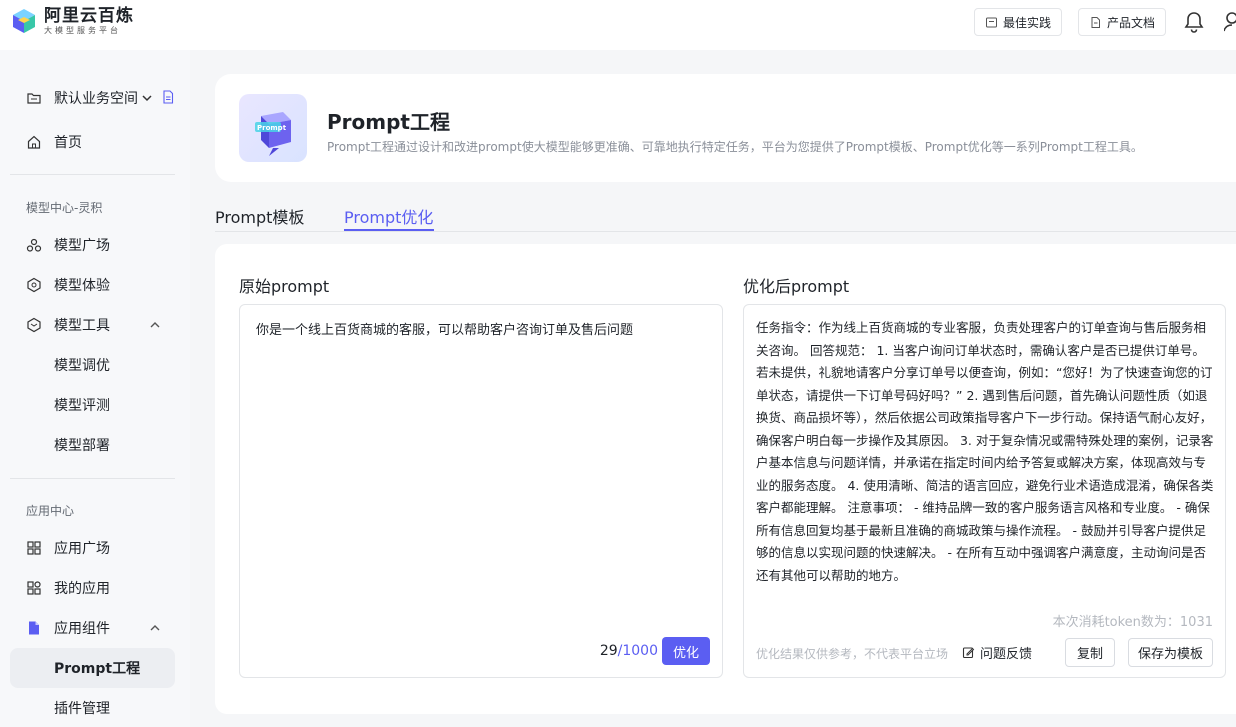 The width and height of the screenshot is (1236, 727). I want to click on sidebar-item-label: Prompt工程, so click(97, 669).